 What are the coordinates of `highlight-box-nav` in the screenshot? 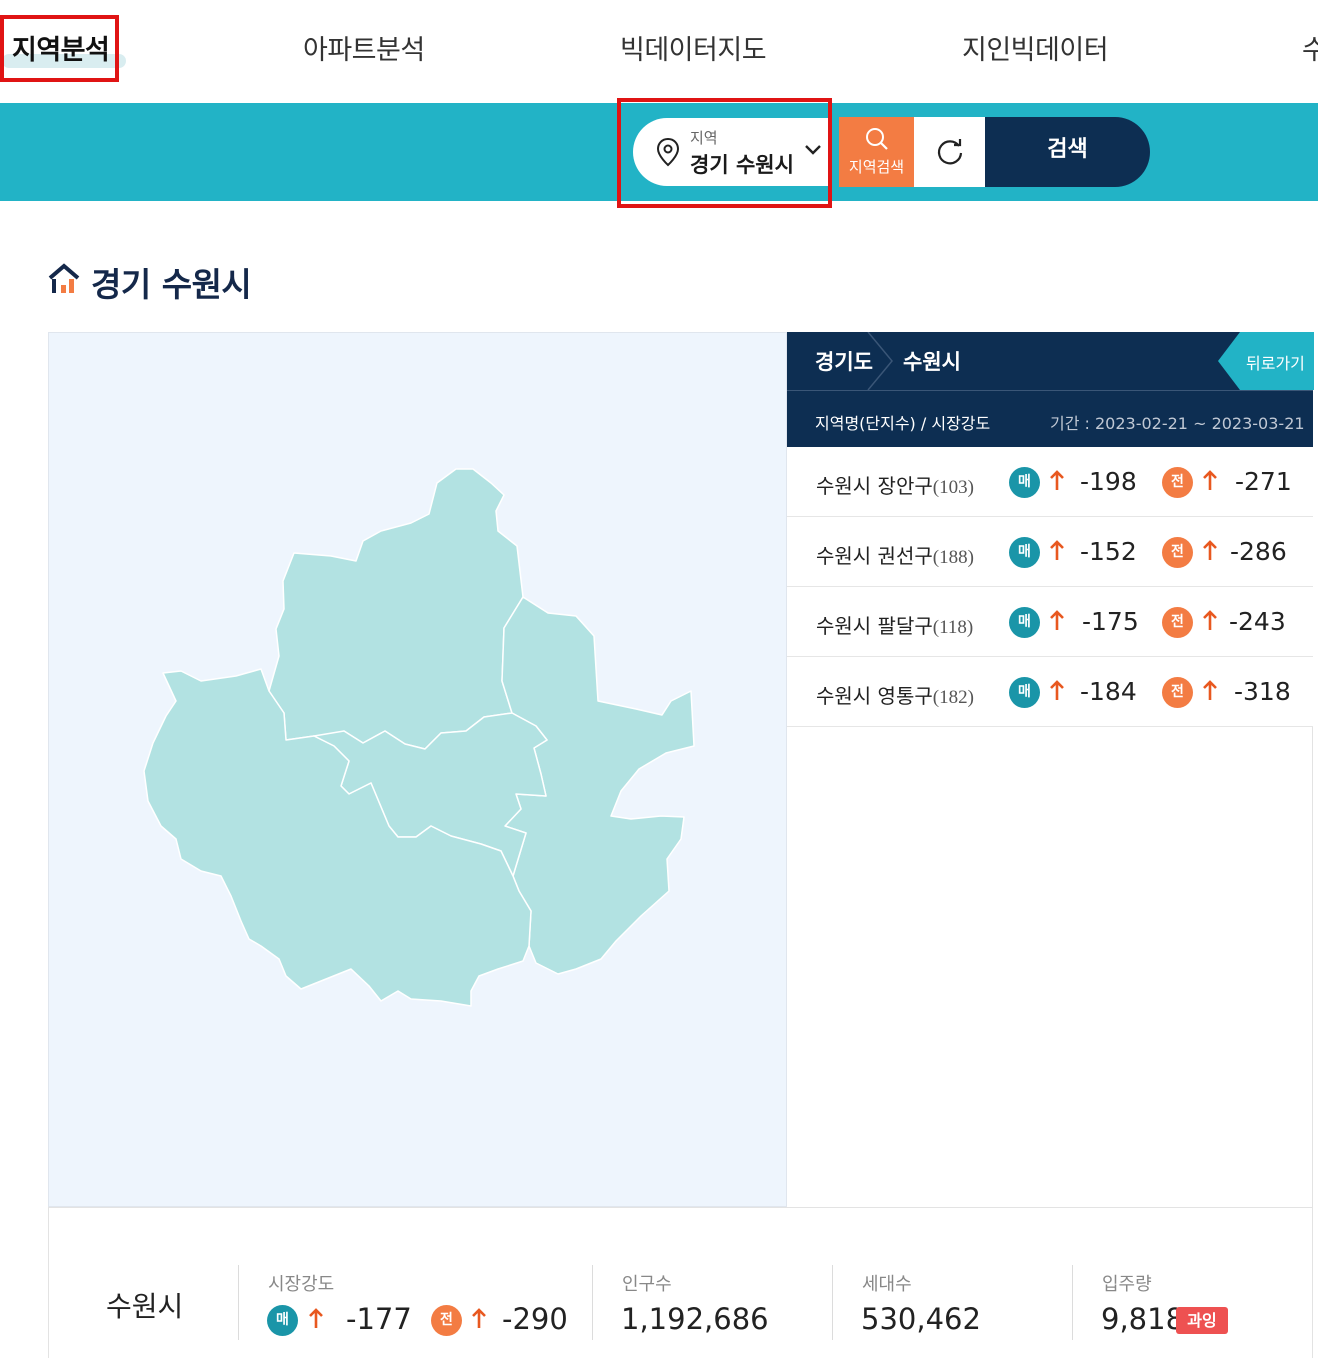 It's located at (59, 48).